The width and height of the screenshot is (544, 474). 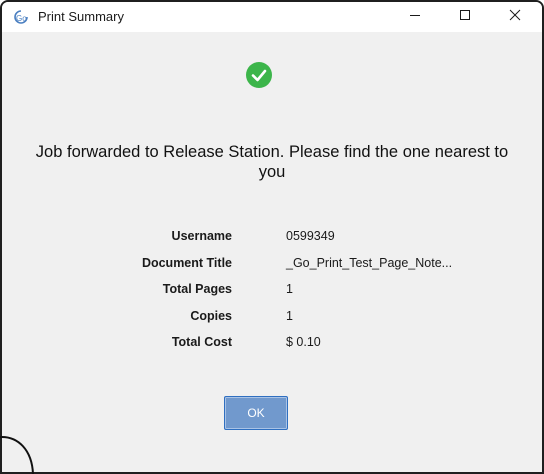 I want to click on detail-row-username: Username 0599349, so click(x=272, y=239).